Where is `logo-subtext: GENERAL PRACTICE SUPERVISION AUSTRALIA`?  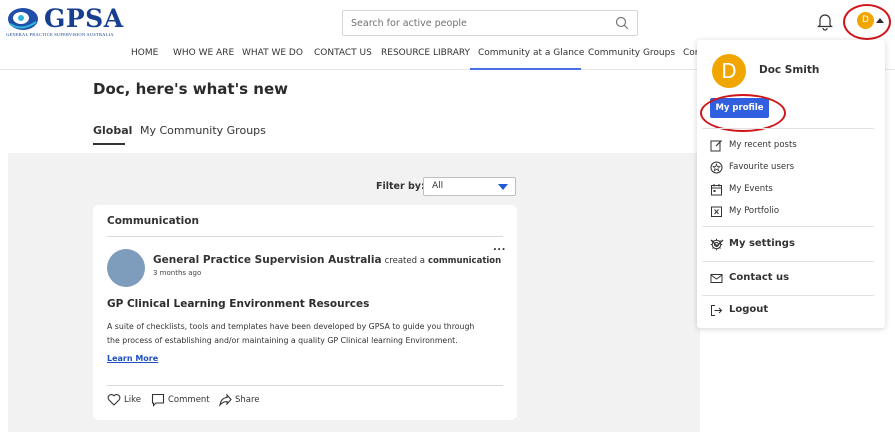 logo-subtext: GENERAL PRACTICE SUPERVISION AUSTRALIA is located at coordinates (60, 34).